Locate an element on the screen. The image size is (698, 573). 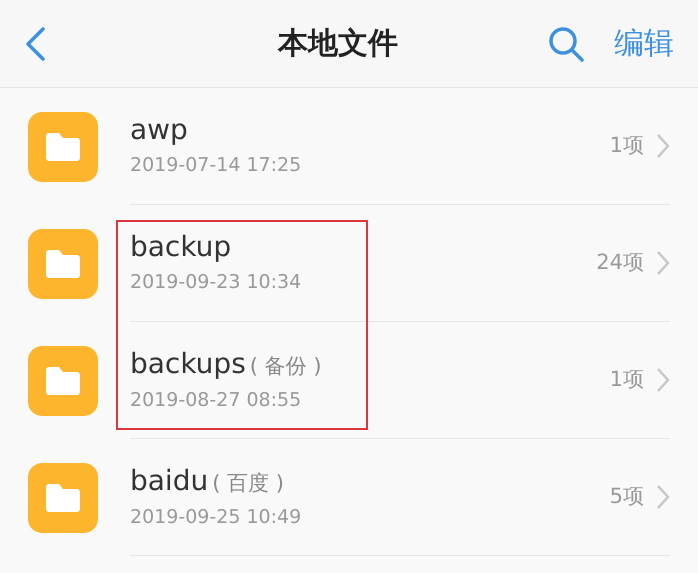
folder-name: backup is located at coordinates (181, 246).